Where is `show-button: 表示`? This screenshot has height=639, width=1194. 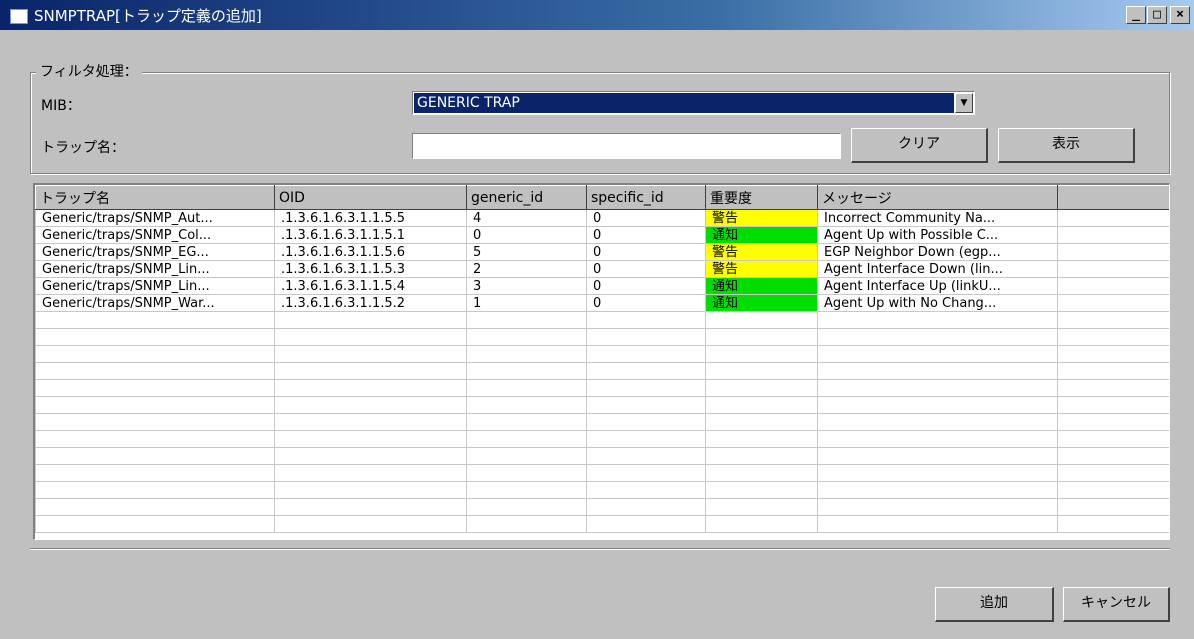
show-button: 表示 is located at coordinates (1066, 145).